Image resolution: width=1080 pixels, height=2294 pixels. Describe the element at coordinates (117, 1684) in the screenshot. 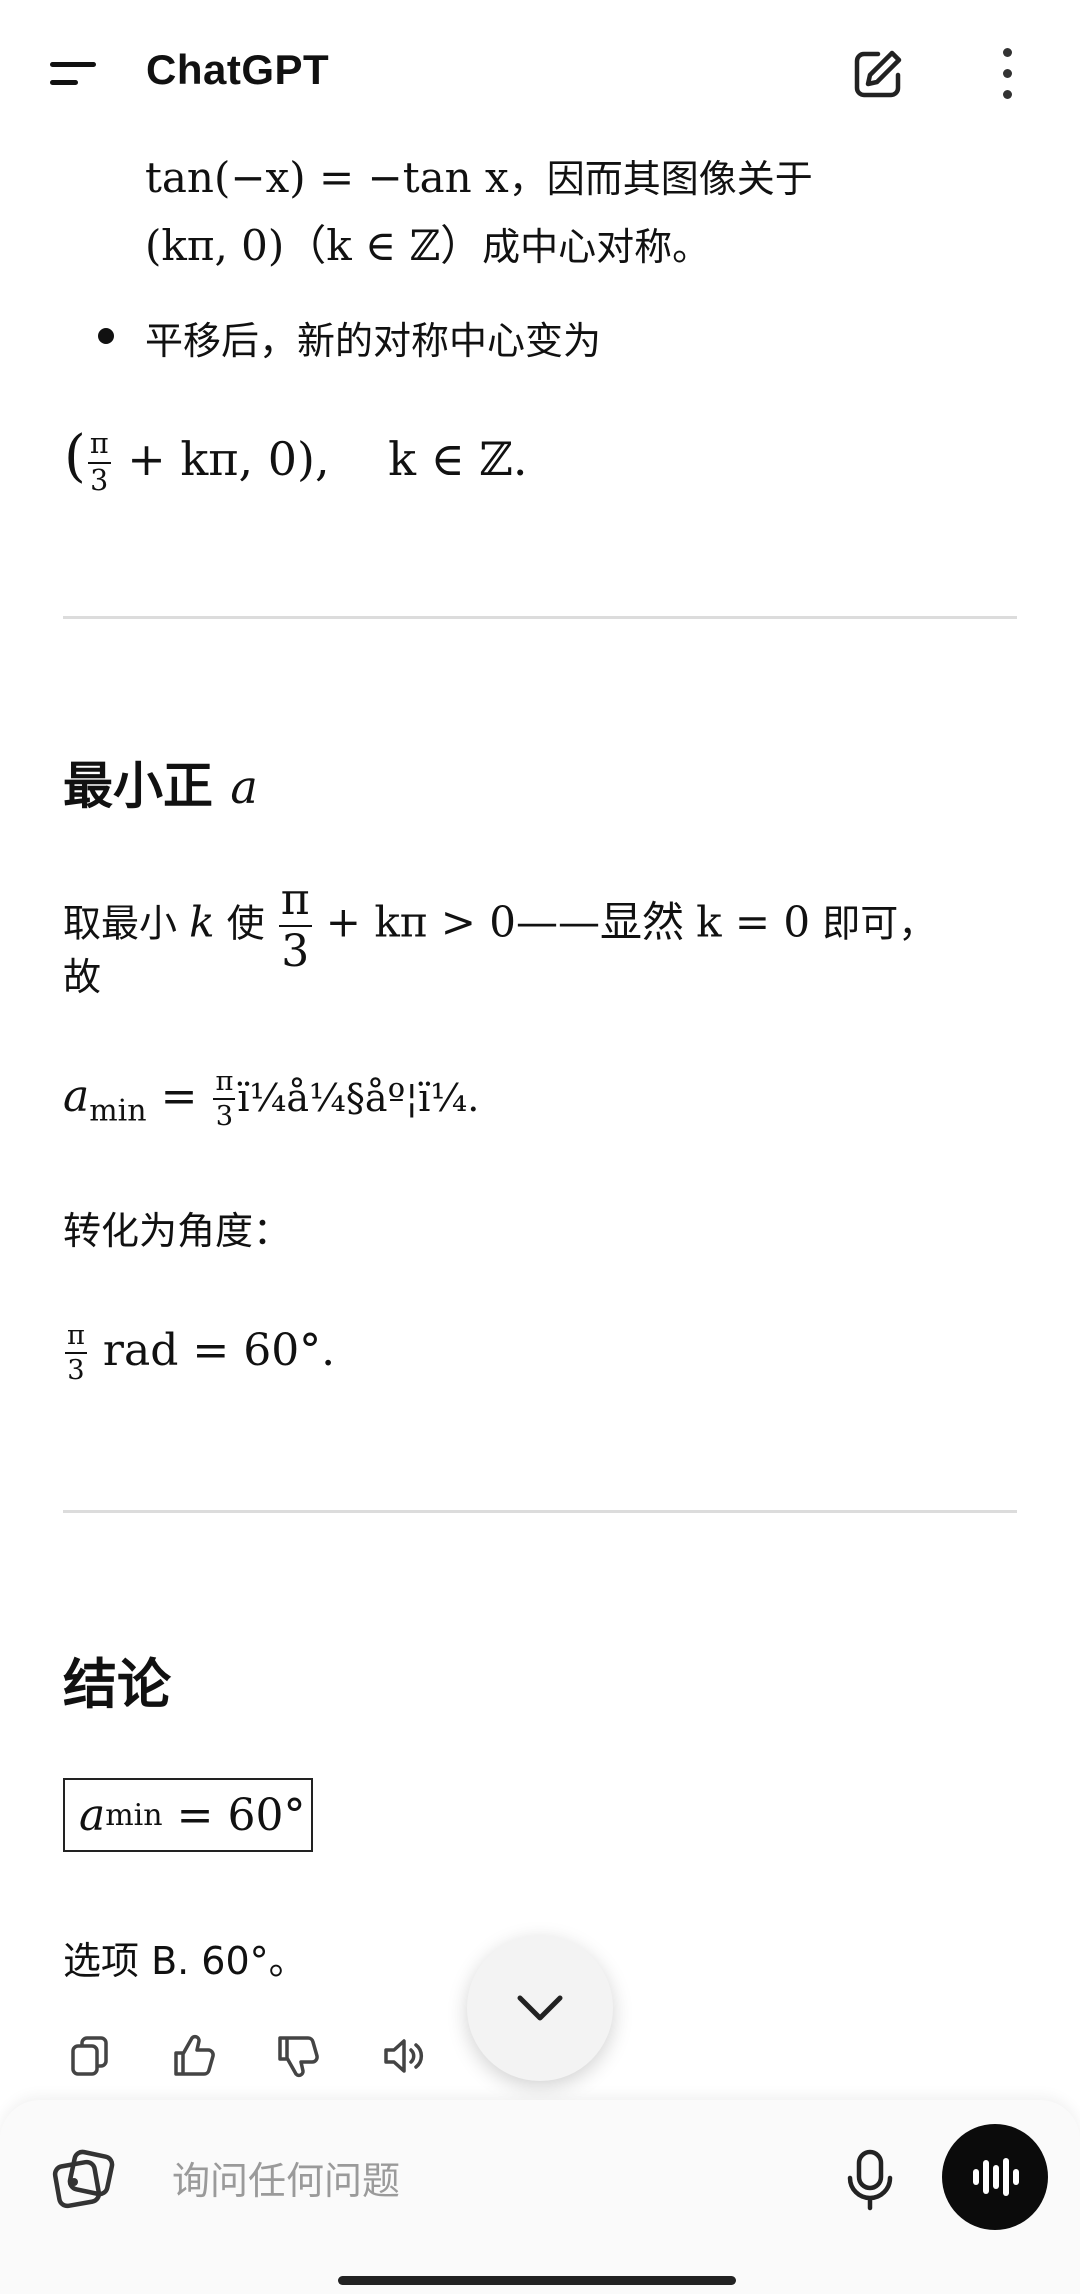

I see `section-heading-conclusion: 结论` at that location.